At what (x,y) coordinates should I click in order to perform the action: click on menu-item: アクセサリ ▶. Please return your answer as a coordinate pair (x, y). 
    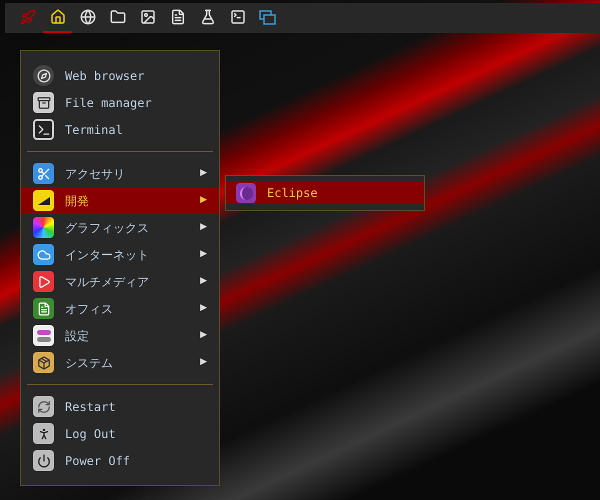
    Looking at the image, I should click on (120, 173).